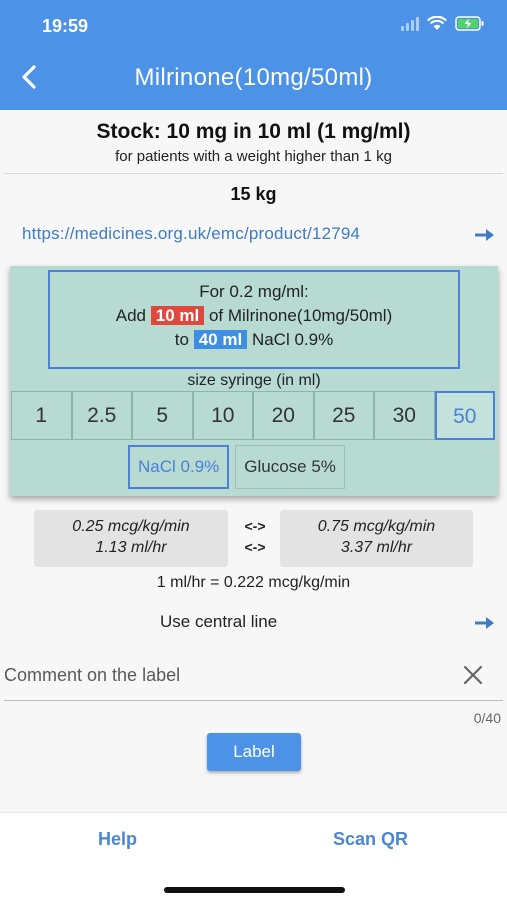 This screenshot has width=507, height=900. What do you see at coordinates (179, 467) in the screenshot?
I see `fluid-option-nacl: NaCl 0.9%` at bounding box center [179, 467].